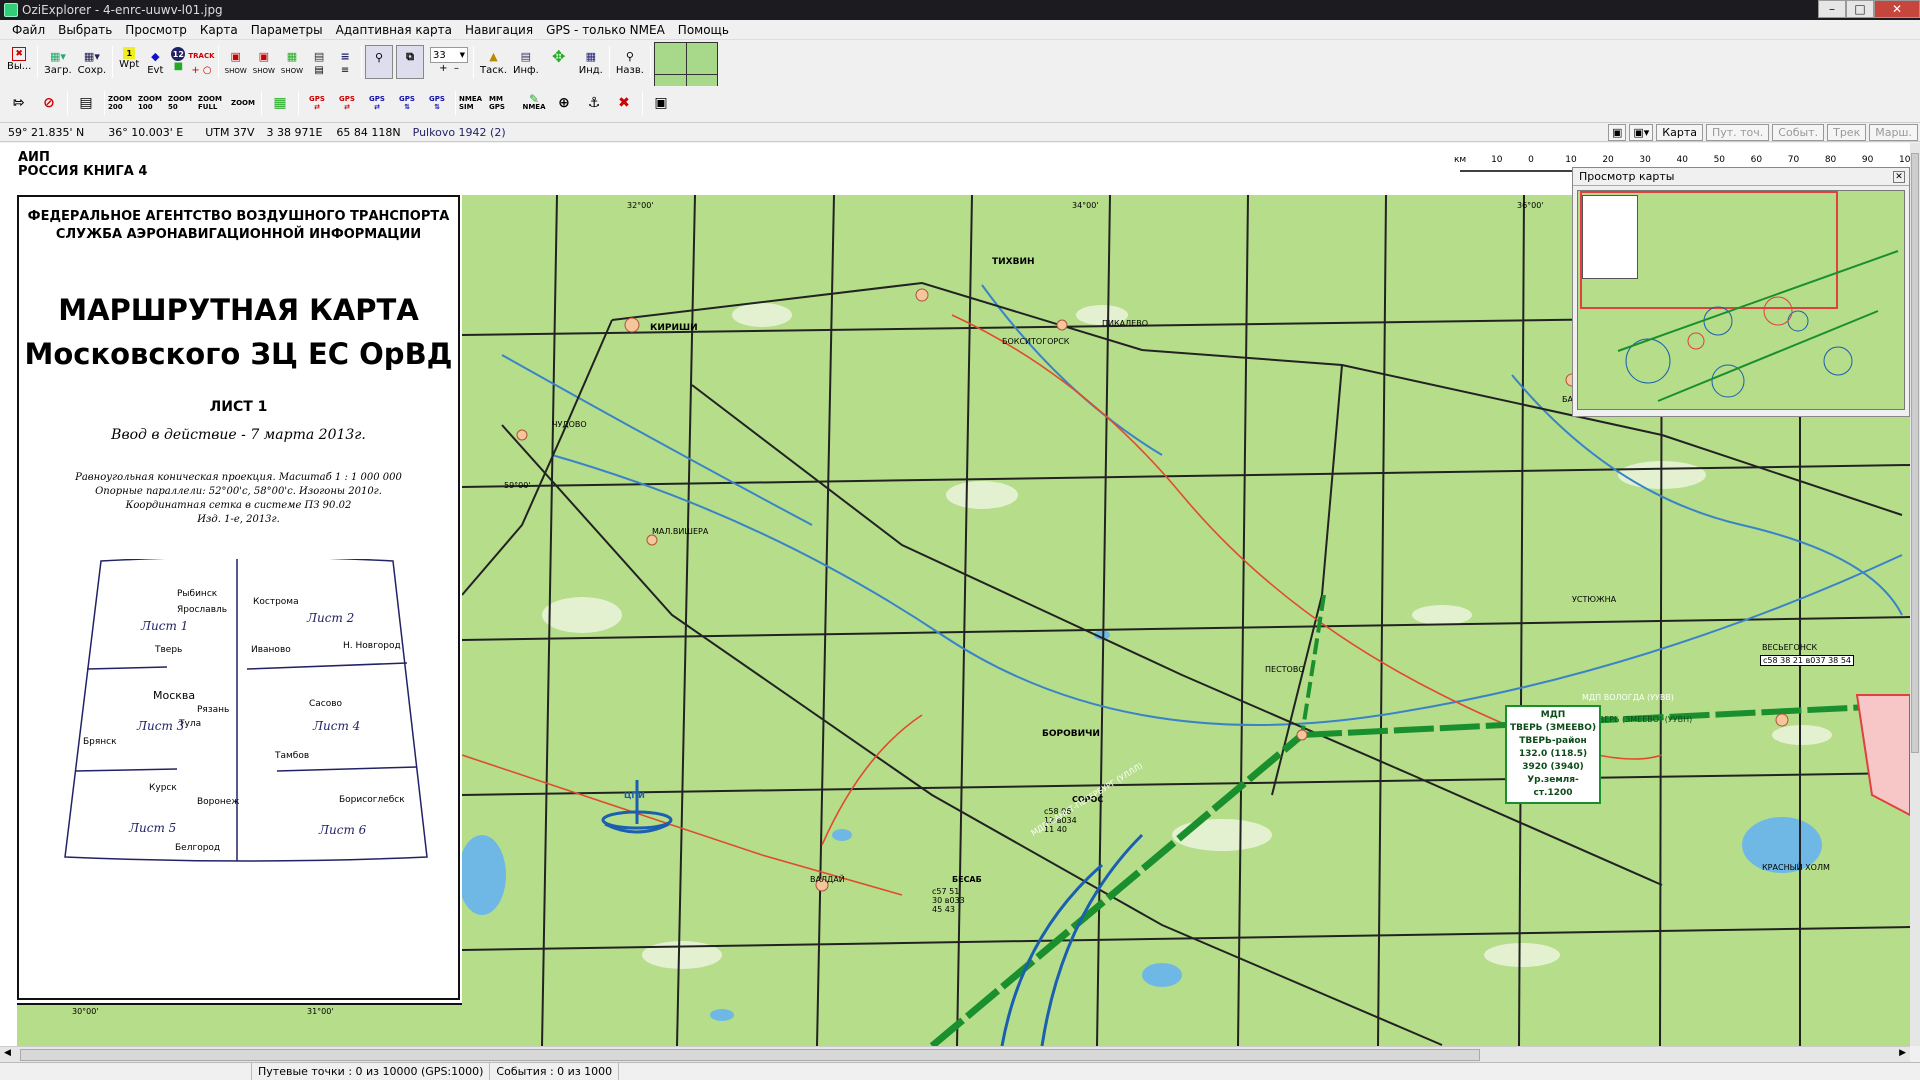  What do you see at coordinates (219, 30) in the screenshot?
I see `menu-map: Карта` at bounding box center [219, 30].